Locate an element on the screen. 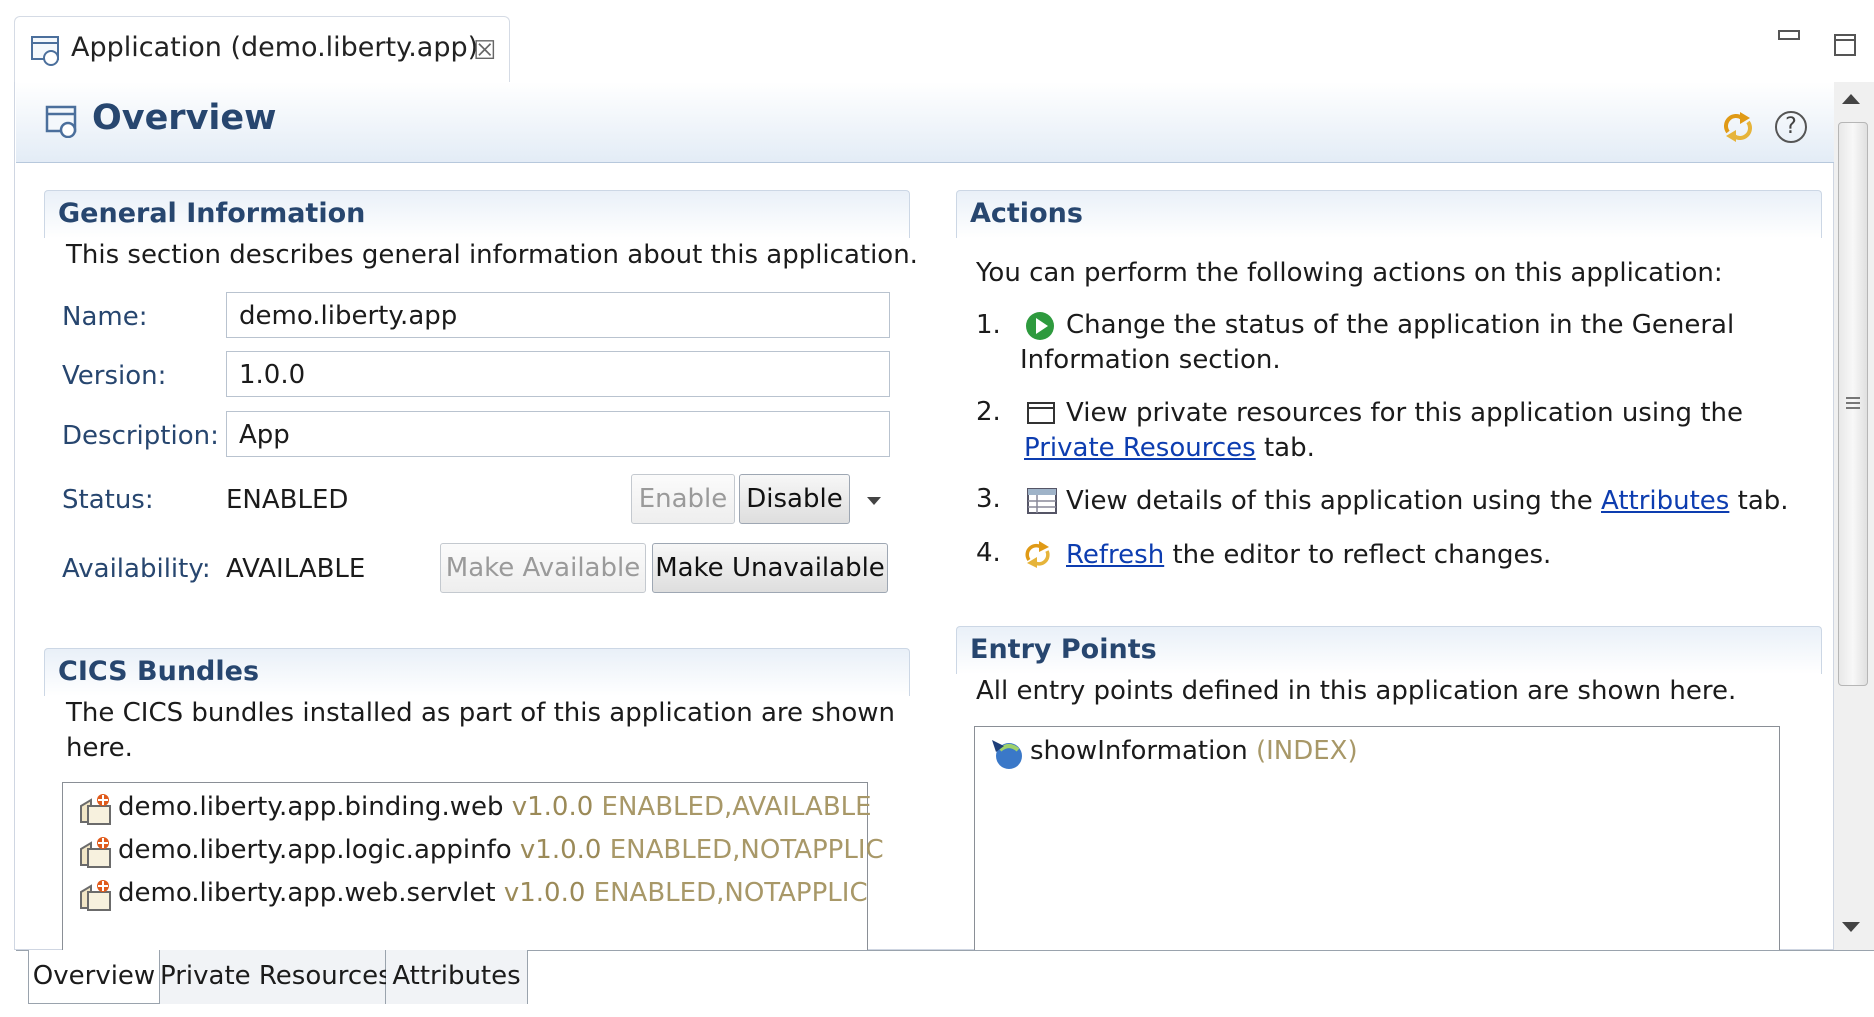 This screenshot has height=1017, width=1874. version-label: Version: is located at coordinates (114, 376).